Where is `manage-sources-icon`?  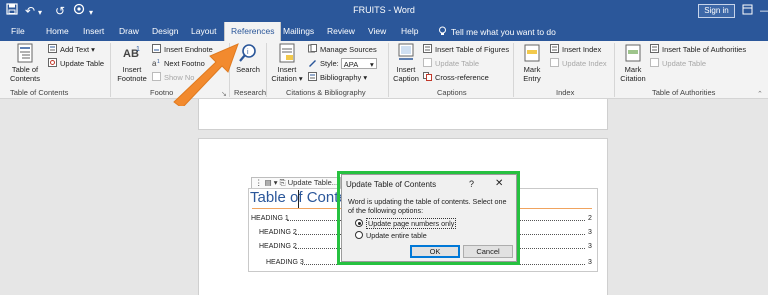 manage-sources-icon is located at coordinates (312, 48).